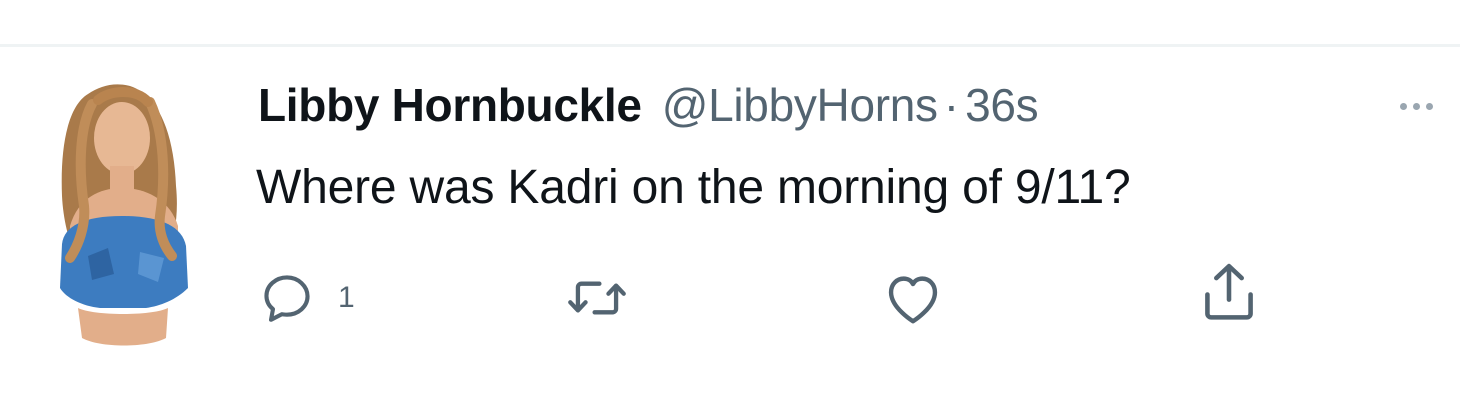  I want to click on top-divider, so click(730, 45).